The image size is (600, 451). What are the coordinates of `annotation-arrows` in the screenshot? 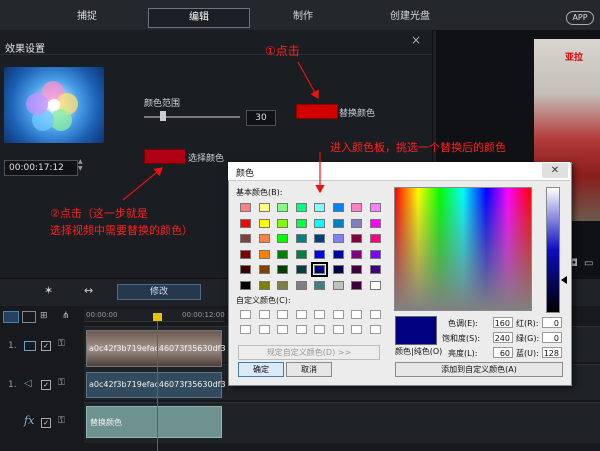 It's located at (223, 131).